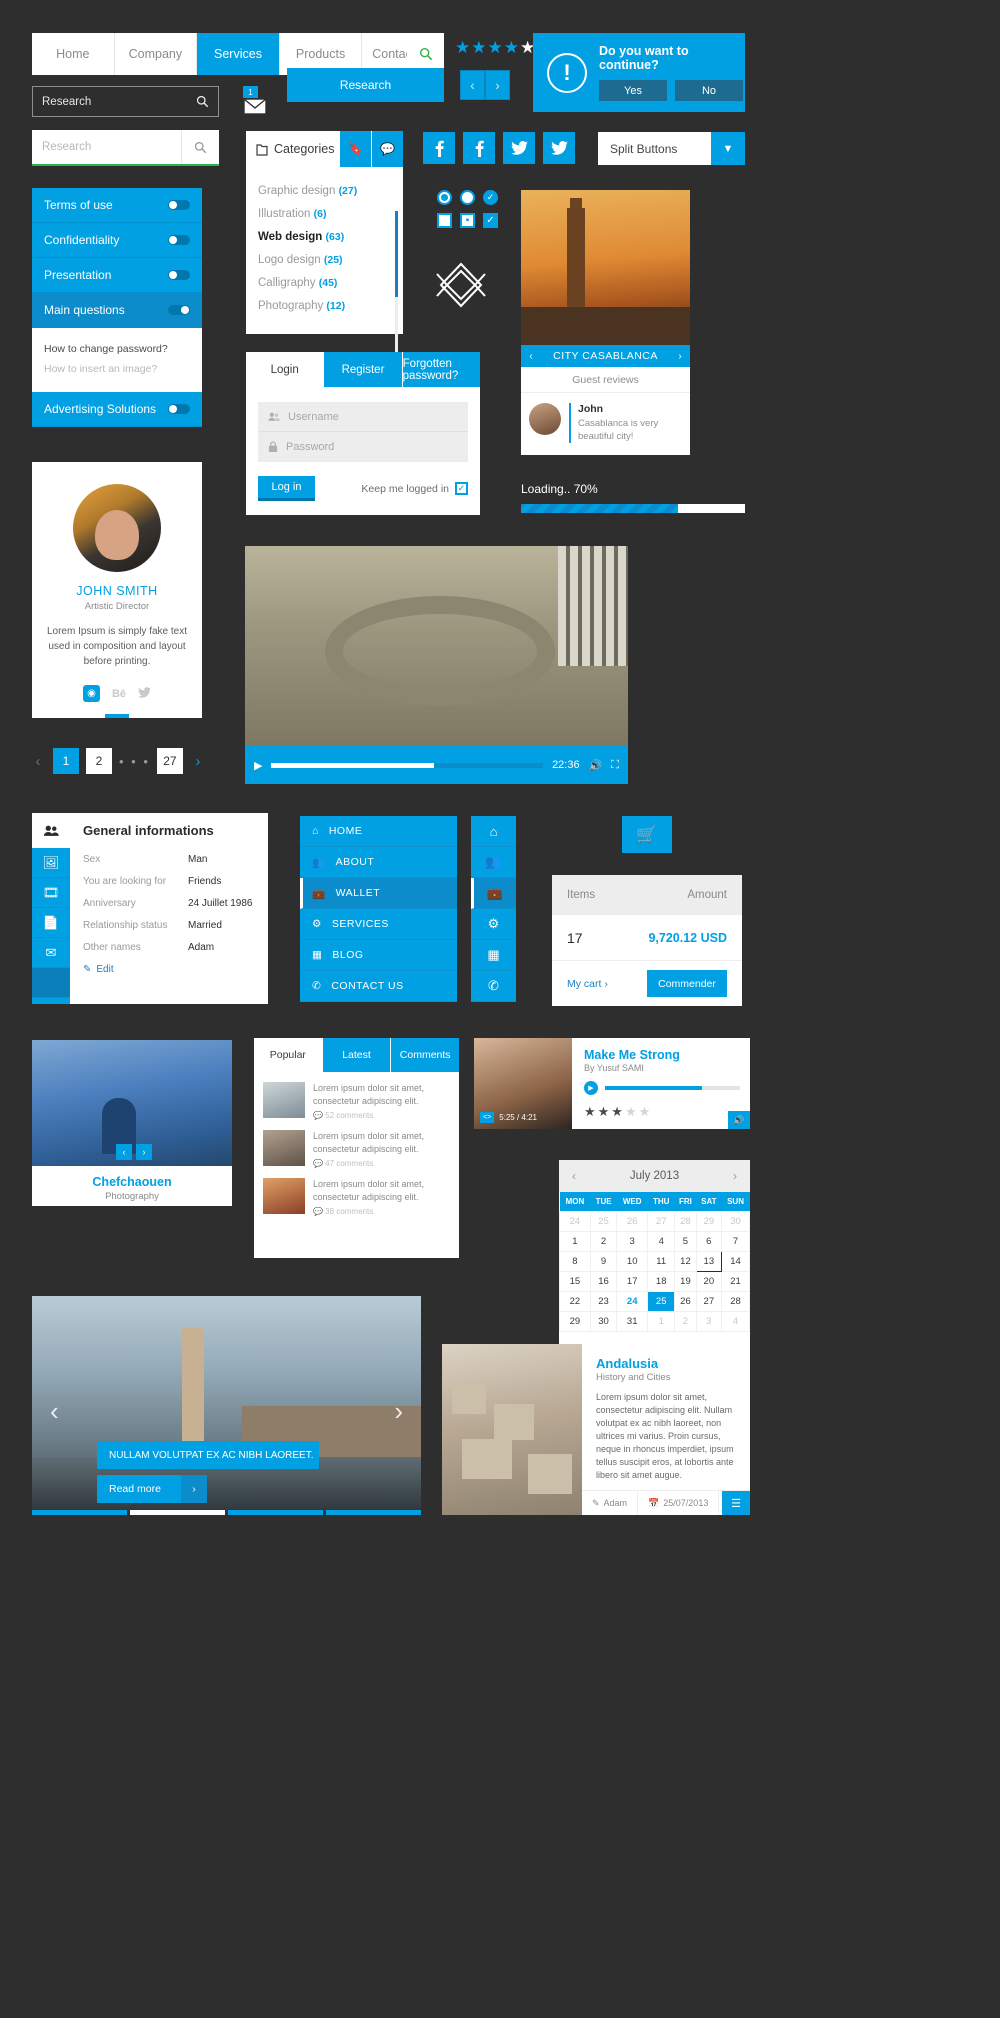 The width and height of the screenshot is (1000, 2018). What do you see at coordinates (330, 282) in the screenshot?
I see `category-item: Calligraphy (45)` at bounding box center [330, 282].